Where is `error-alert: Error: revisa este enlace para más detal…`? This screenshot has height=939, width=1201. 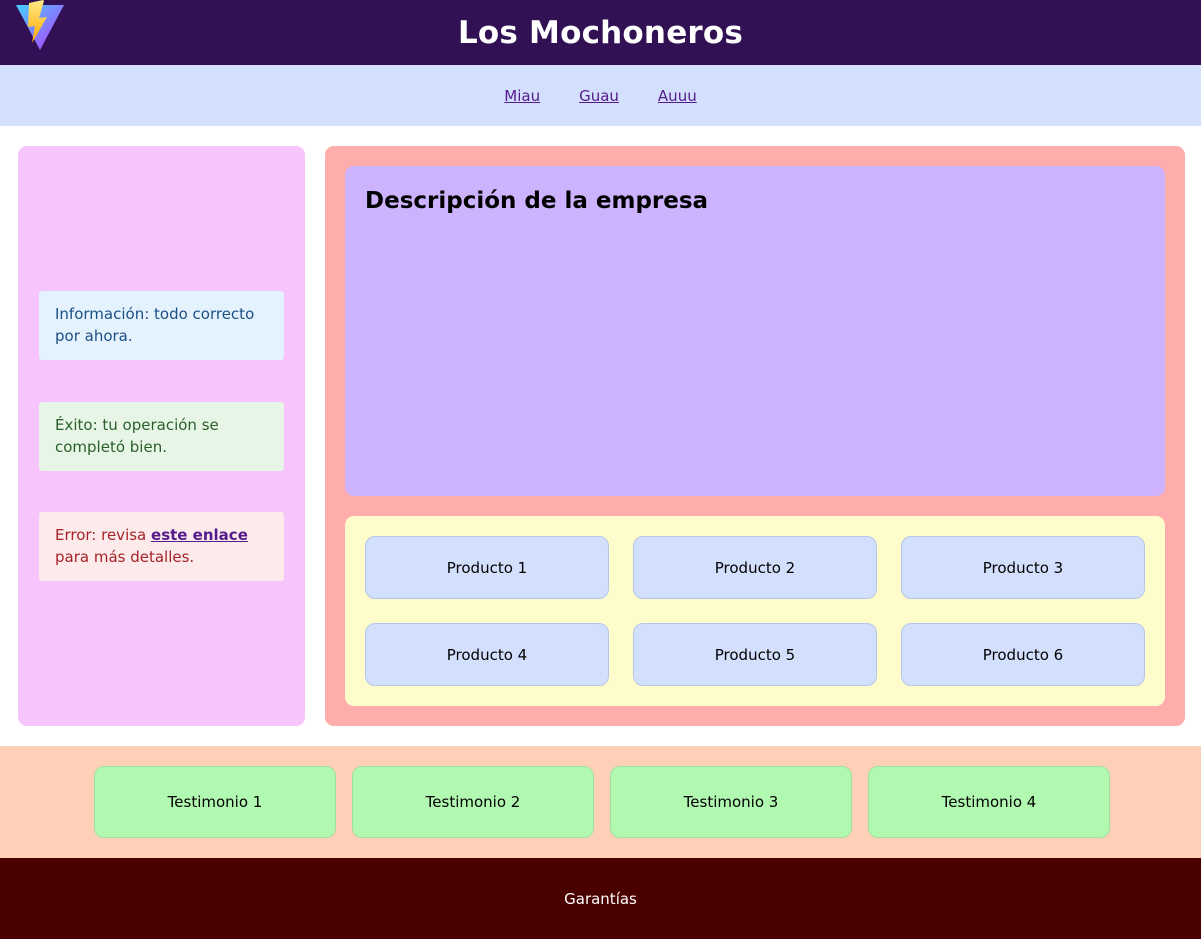 error-alert: Error: revisa este enlace para más detal… is located at coordinates (161, 546).